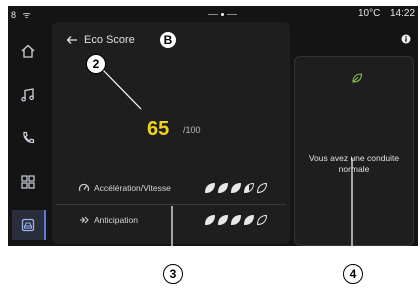 This screenshot has height=288, width=420. I want to click on callout-4: 4, so click(353, 274).